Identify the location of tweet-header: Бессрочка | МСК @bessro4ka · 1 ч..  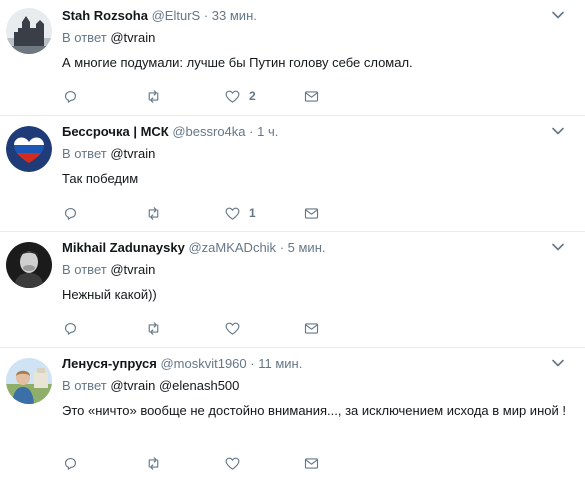
(317, 132).